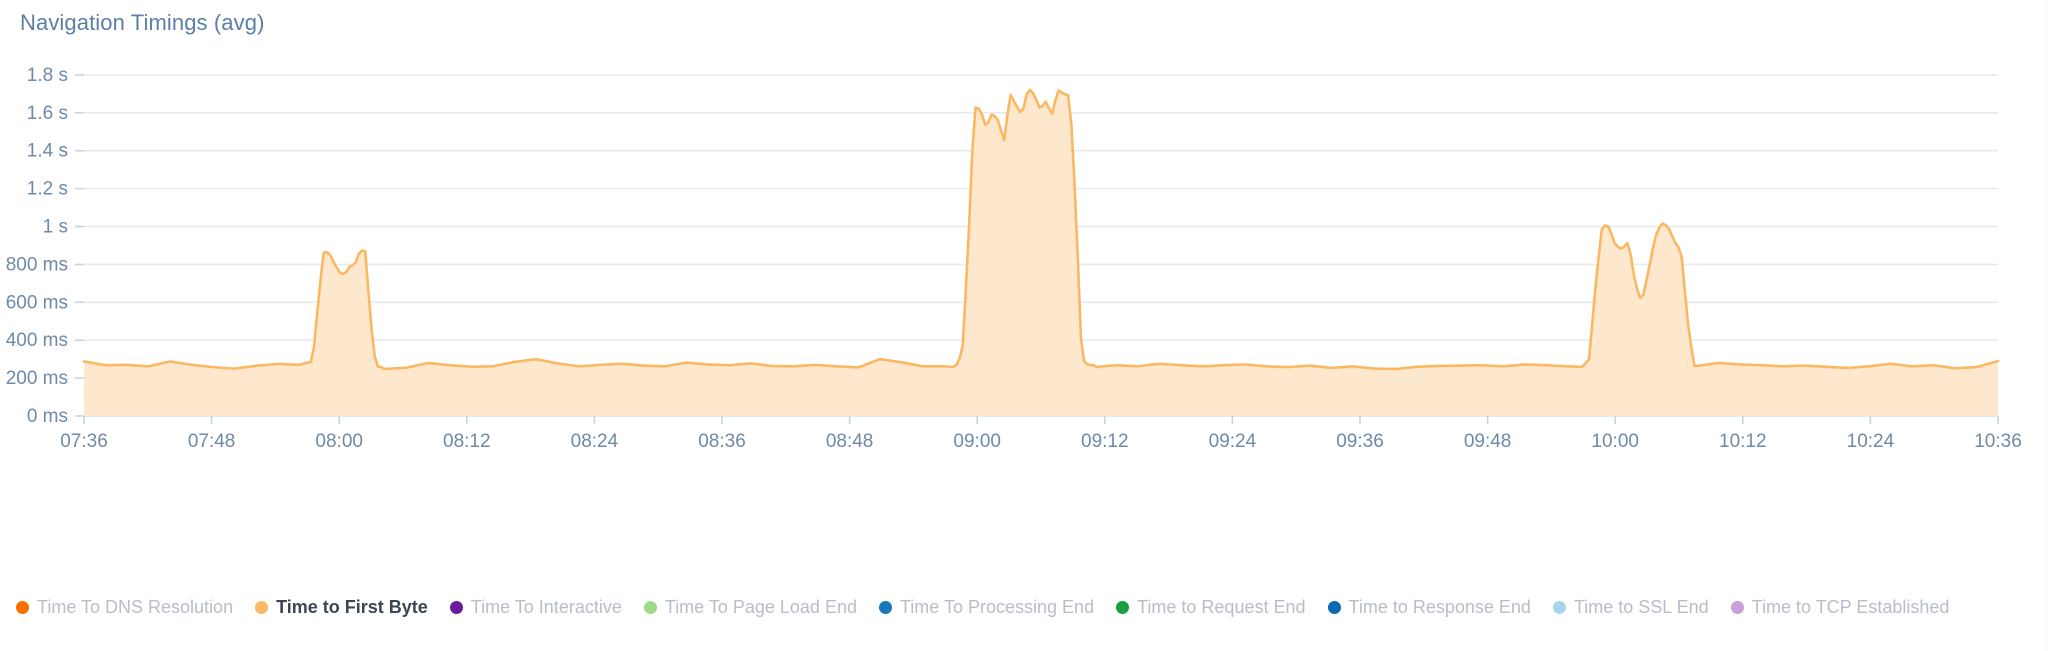 This screenshot has height=651, width=2048. I want to click on legend-item-4: Time To Processing End, so click(986, 607).